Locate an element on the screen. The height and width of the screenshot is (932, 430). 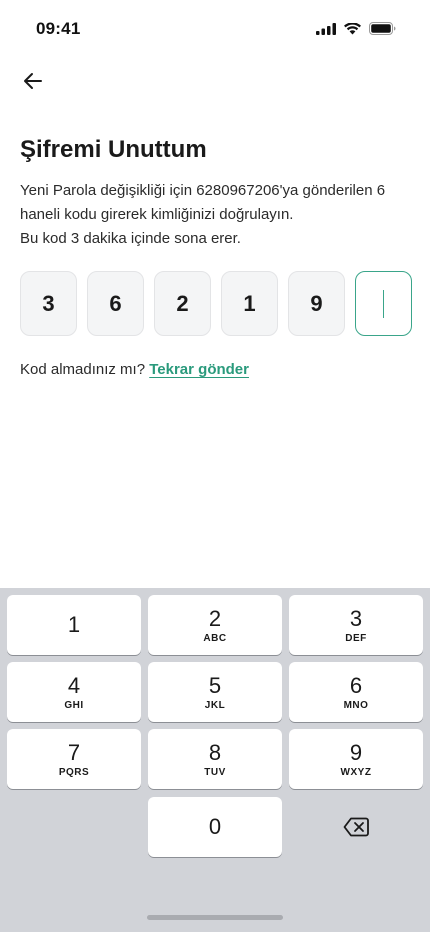
otp-digit-box: 9 is located at coordinates (316, 303).